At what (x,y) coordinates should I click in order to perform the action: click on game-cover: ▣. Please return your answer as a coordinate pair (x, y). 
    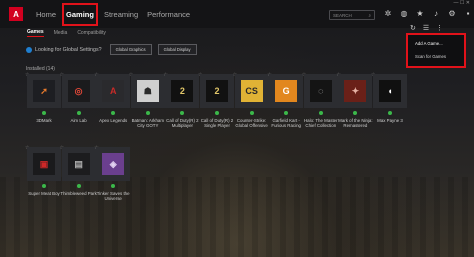
    Looking at the image, I should click on (44, 164).